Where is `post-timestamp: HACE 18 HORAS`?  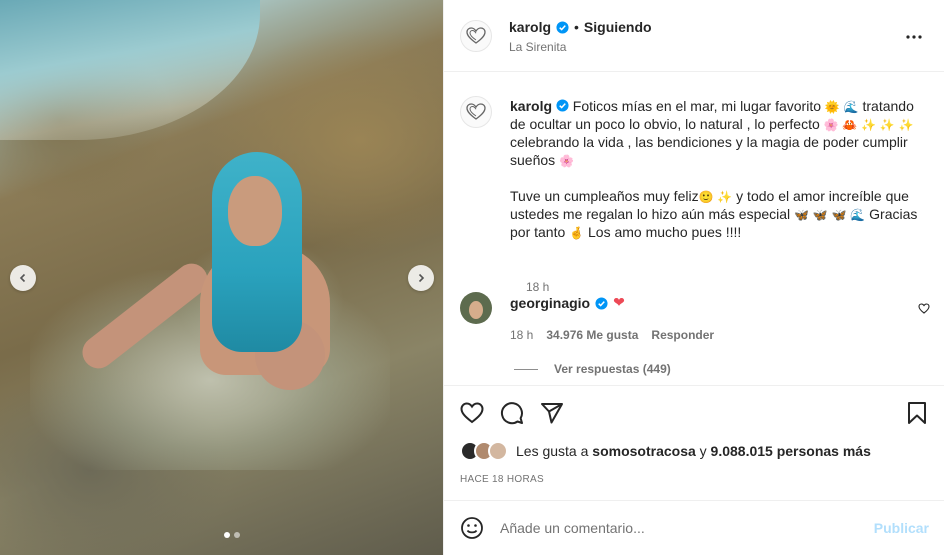
post-timestamp: HACE 18 HORAS is located at coordinates (502, 479).